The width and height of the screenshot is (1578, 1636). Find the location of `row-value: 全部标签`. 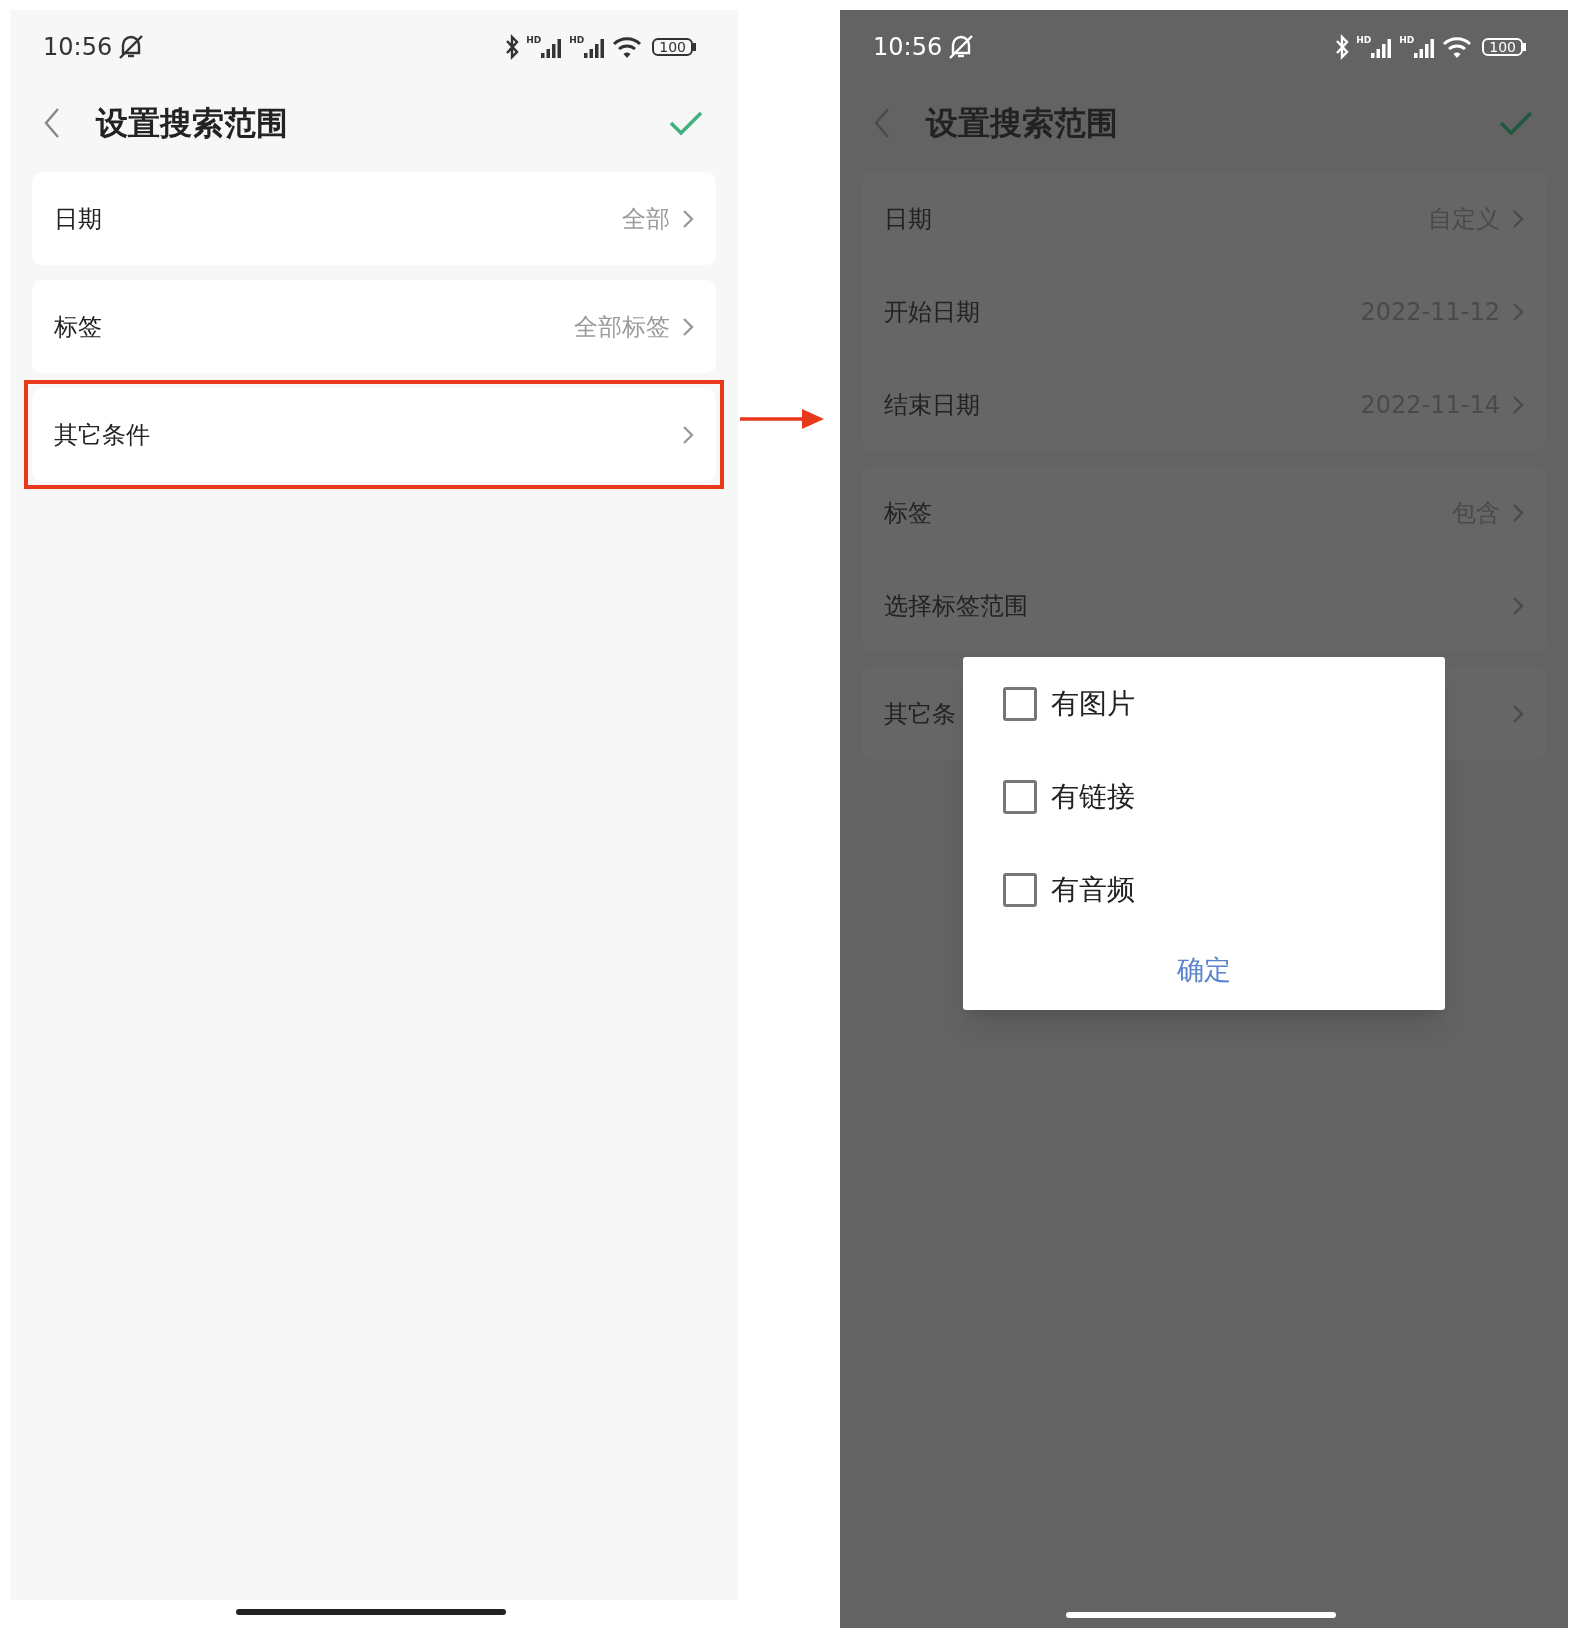

row-value: 全部标签 is located at coordinates (622, 327).